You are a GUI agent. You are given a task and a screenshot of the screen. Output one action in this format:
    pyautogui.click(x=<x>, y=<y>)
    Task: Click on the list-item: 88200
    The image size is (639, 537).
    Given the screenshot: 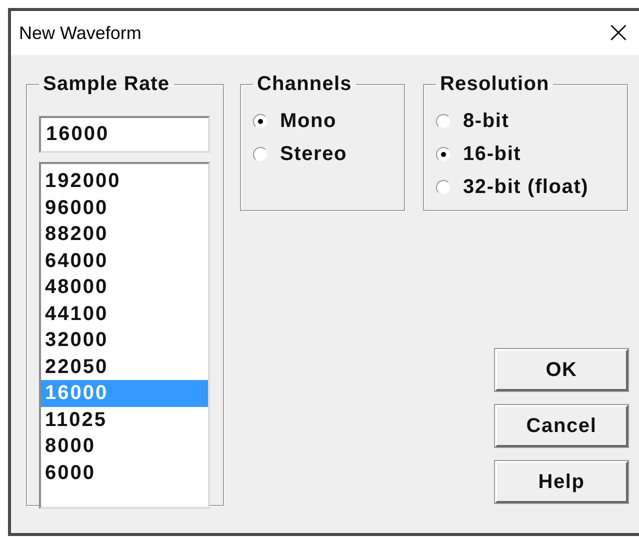 What is the action you would take?
    pyautogui.click(x=124, y=234)
    